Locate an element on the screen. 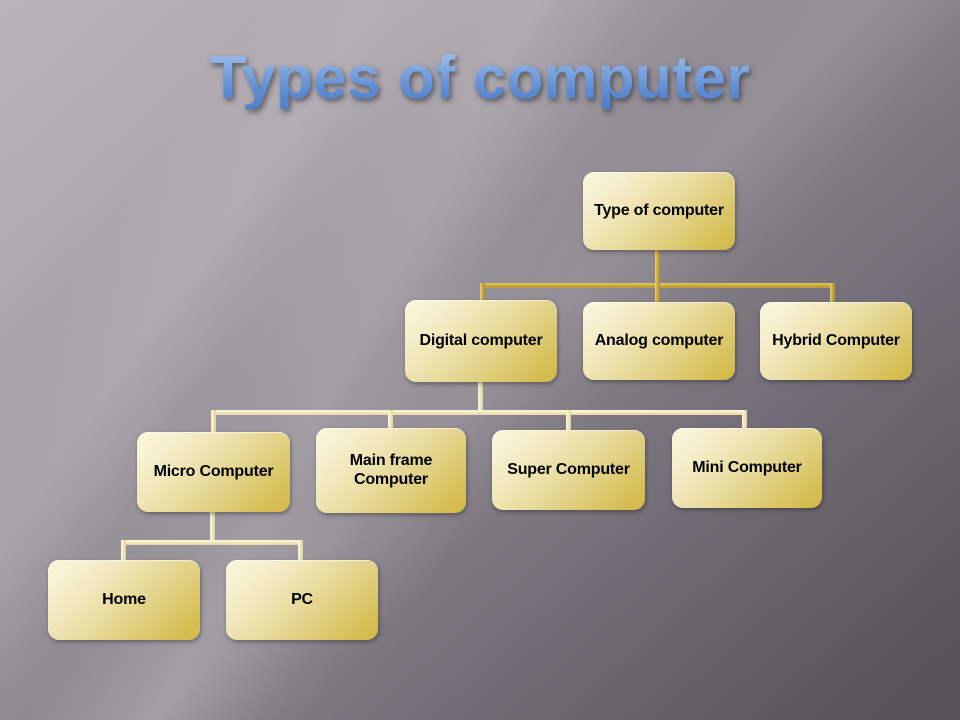 The image size is (960, 720). node-label: Home is located at coordinates (124, 599).